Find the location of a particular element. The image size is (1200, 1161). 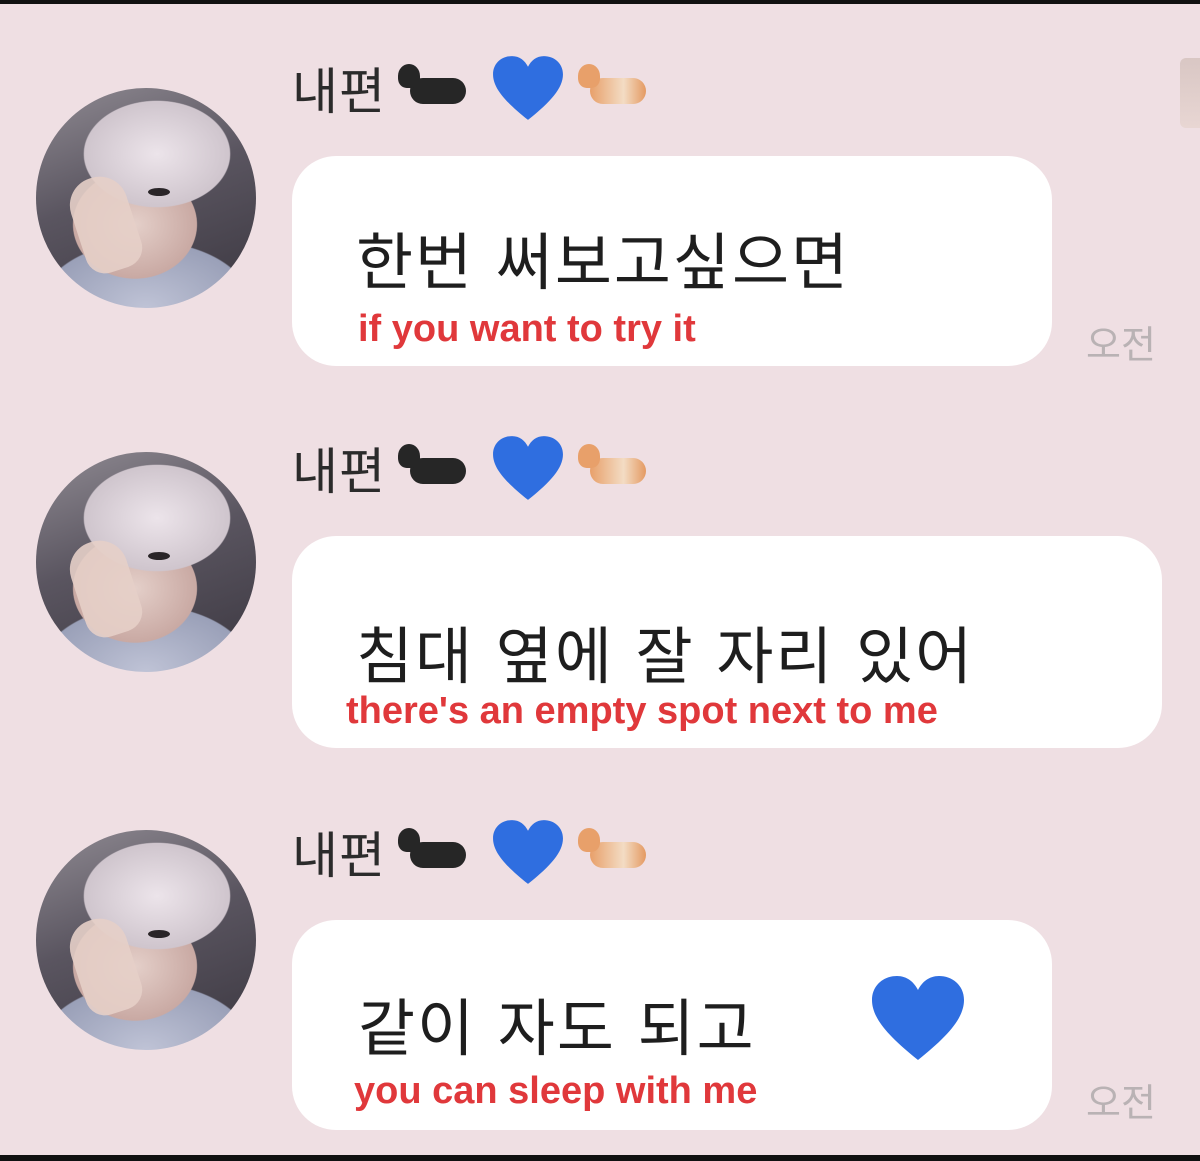

translation-caption: you can sleep with me is located at coordinates (556, 1091).